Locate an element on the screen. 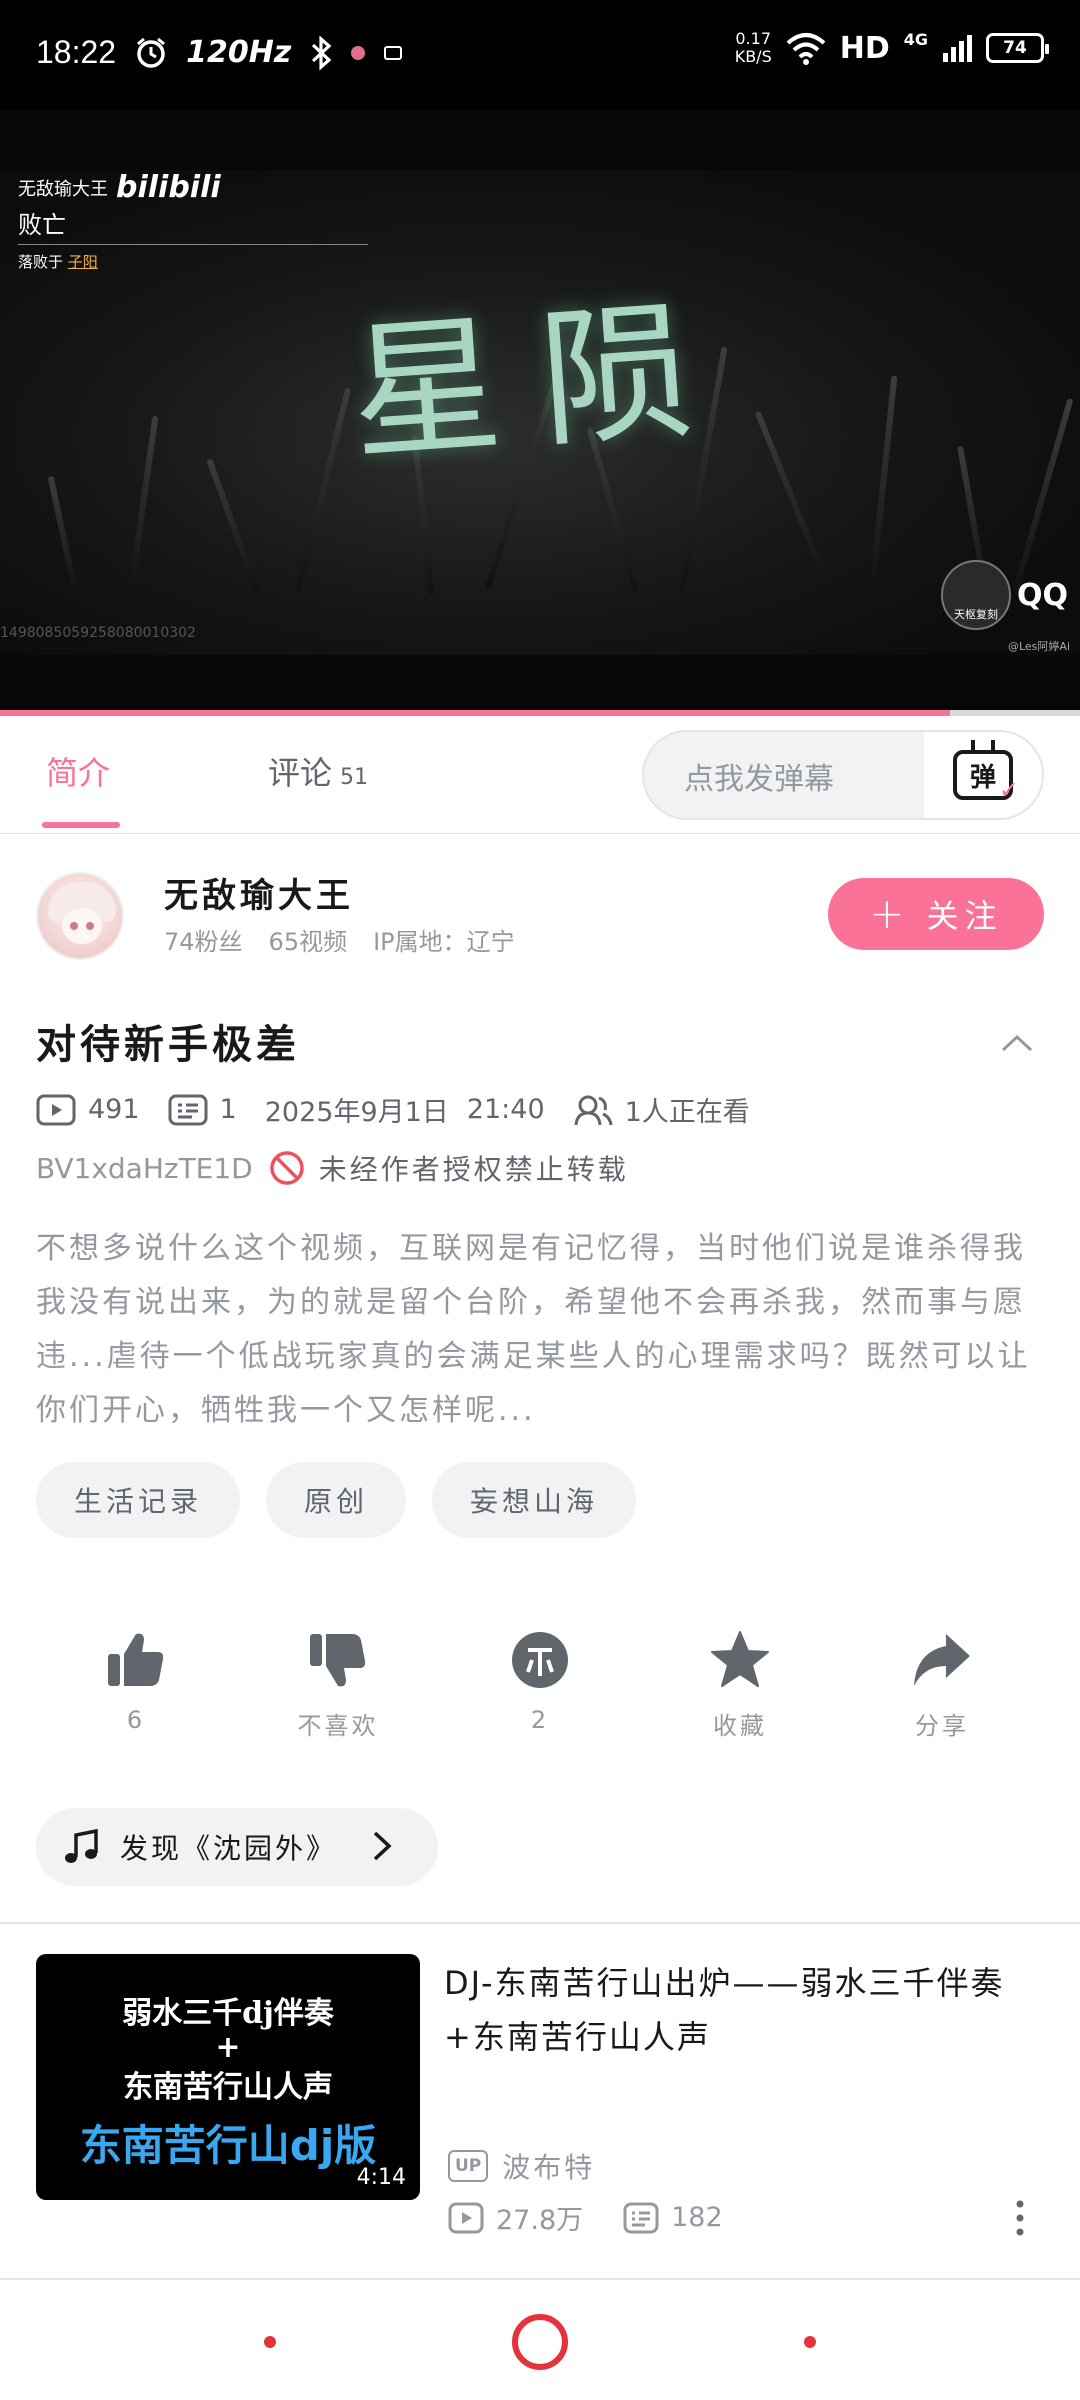  nav-back-button is located at coordinates (810, 2342).